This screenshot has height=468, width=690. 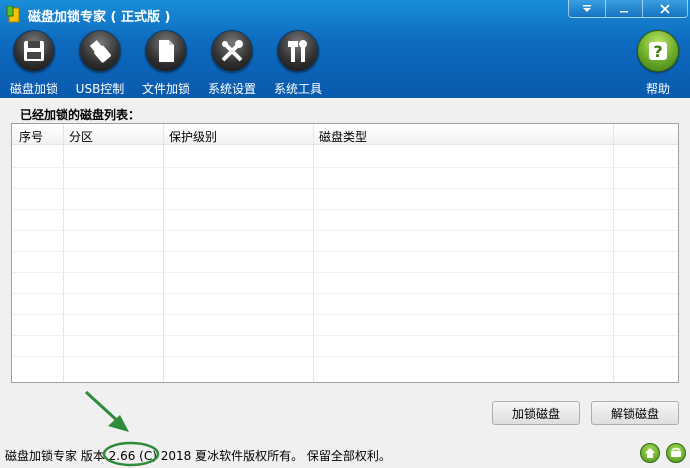 I want to click on wrench-icon, so click(x=298, y=51).